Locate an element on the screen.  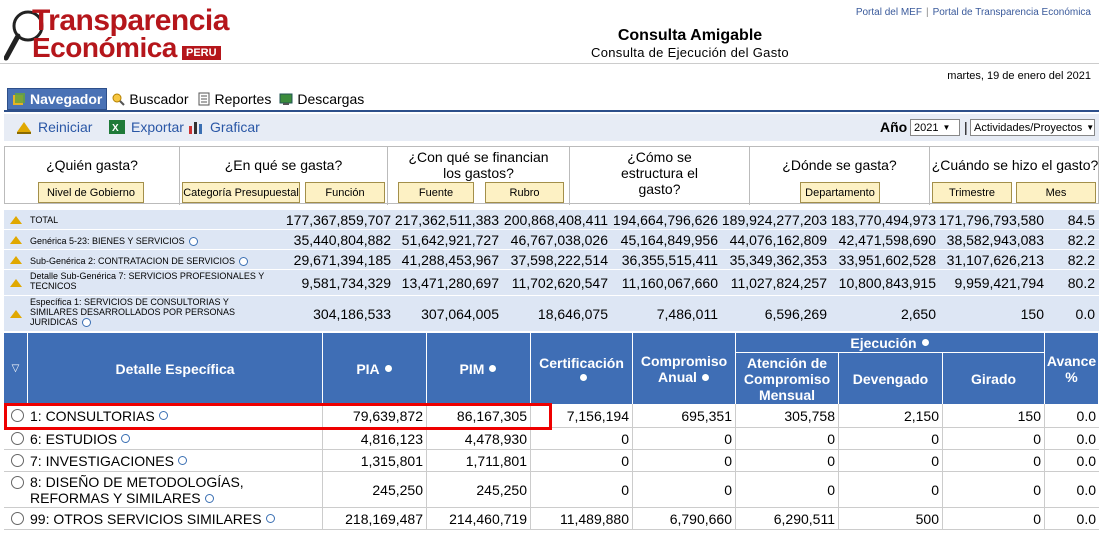
tab-label: Navegador is located at coordinates (66, 99).